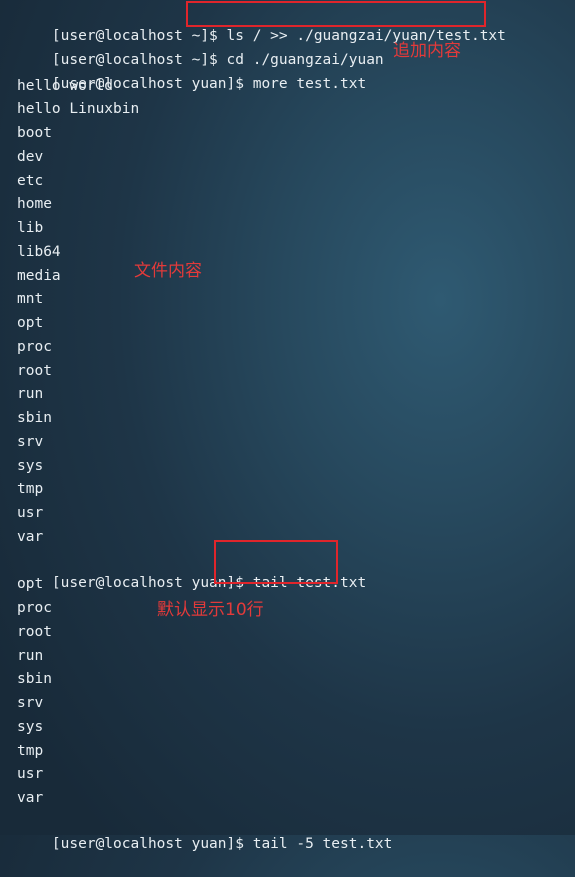 This screenshot has width=575, height=877. I want to click on output-line: hello Linuxbin, so click(78, 109).